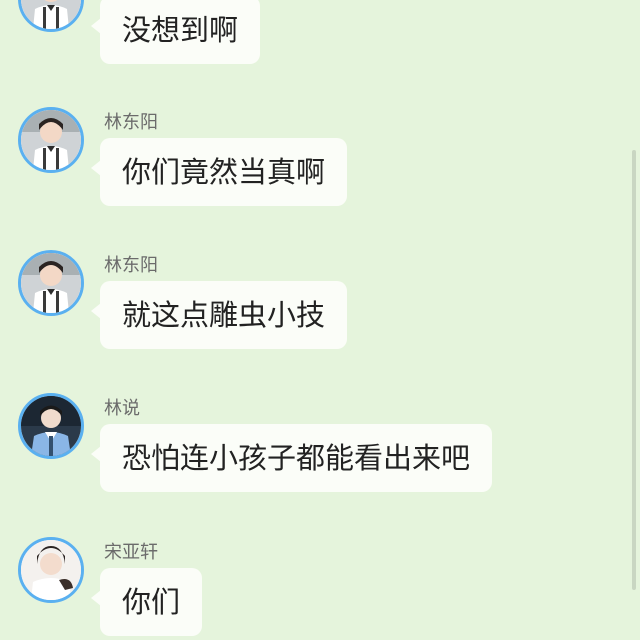 This screenshot has height=640, width=640. What do you see at coordinates (175, 32) in the screenshot?
I see `message-bubble: 没想到啊` at bounding box center [175, 32].